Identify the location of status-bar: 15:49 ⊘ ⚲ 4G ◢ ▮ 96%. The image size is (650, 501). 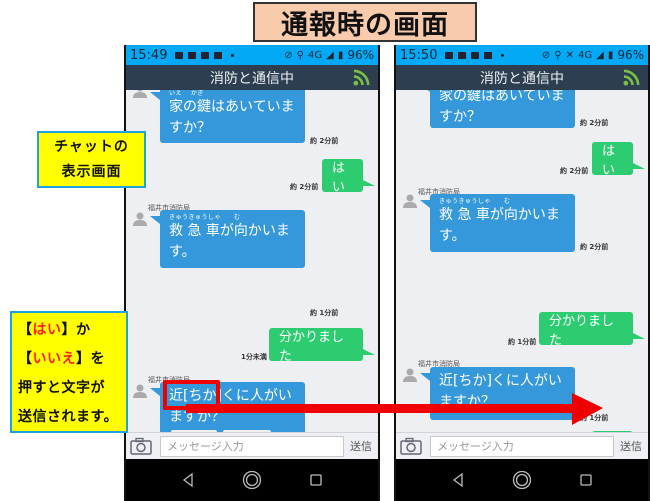
(252, 55).